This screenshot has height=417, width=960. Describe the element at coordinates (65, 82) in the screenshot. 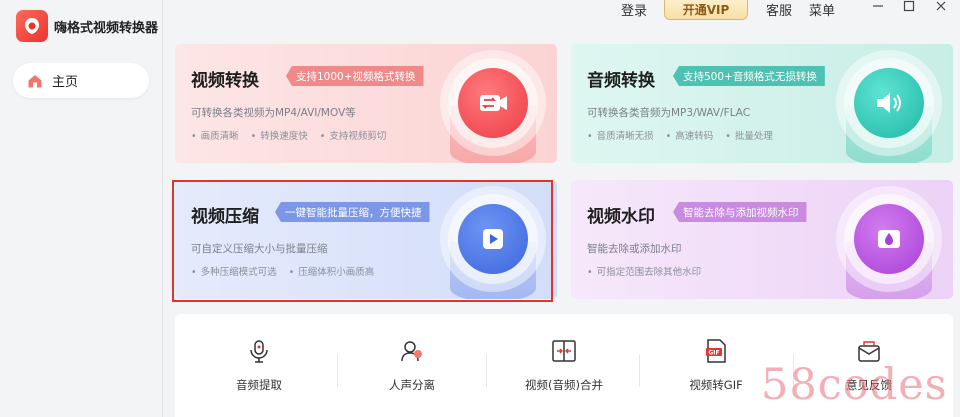

I see `sidebar-item-label: 主页` at that location.